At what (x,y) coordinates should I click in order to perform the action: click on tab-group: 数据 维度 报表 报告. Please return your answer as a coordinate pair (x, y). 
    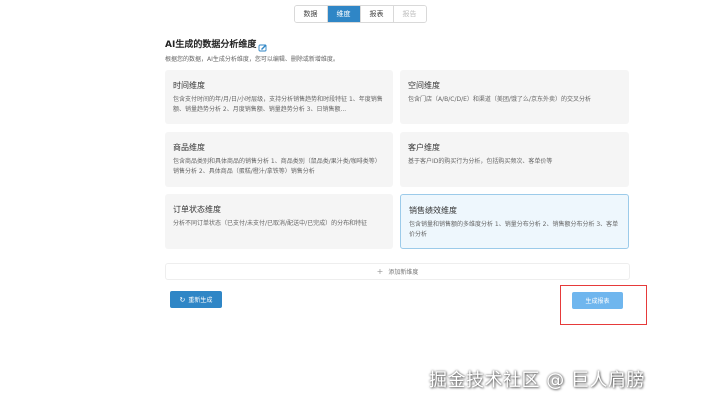
    Looking at the image, I should click on (360, 14).